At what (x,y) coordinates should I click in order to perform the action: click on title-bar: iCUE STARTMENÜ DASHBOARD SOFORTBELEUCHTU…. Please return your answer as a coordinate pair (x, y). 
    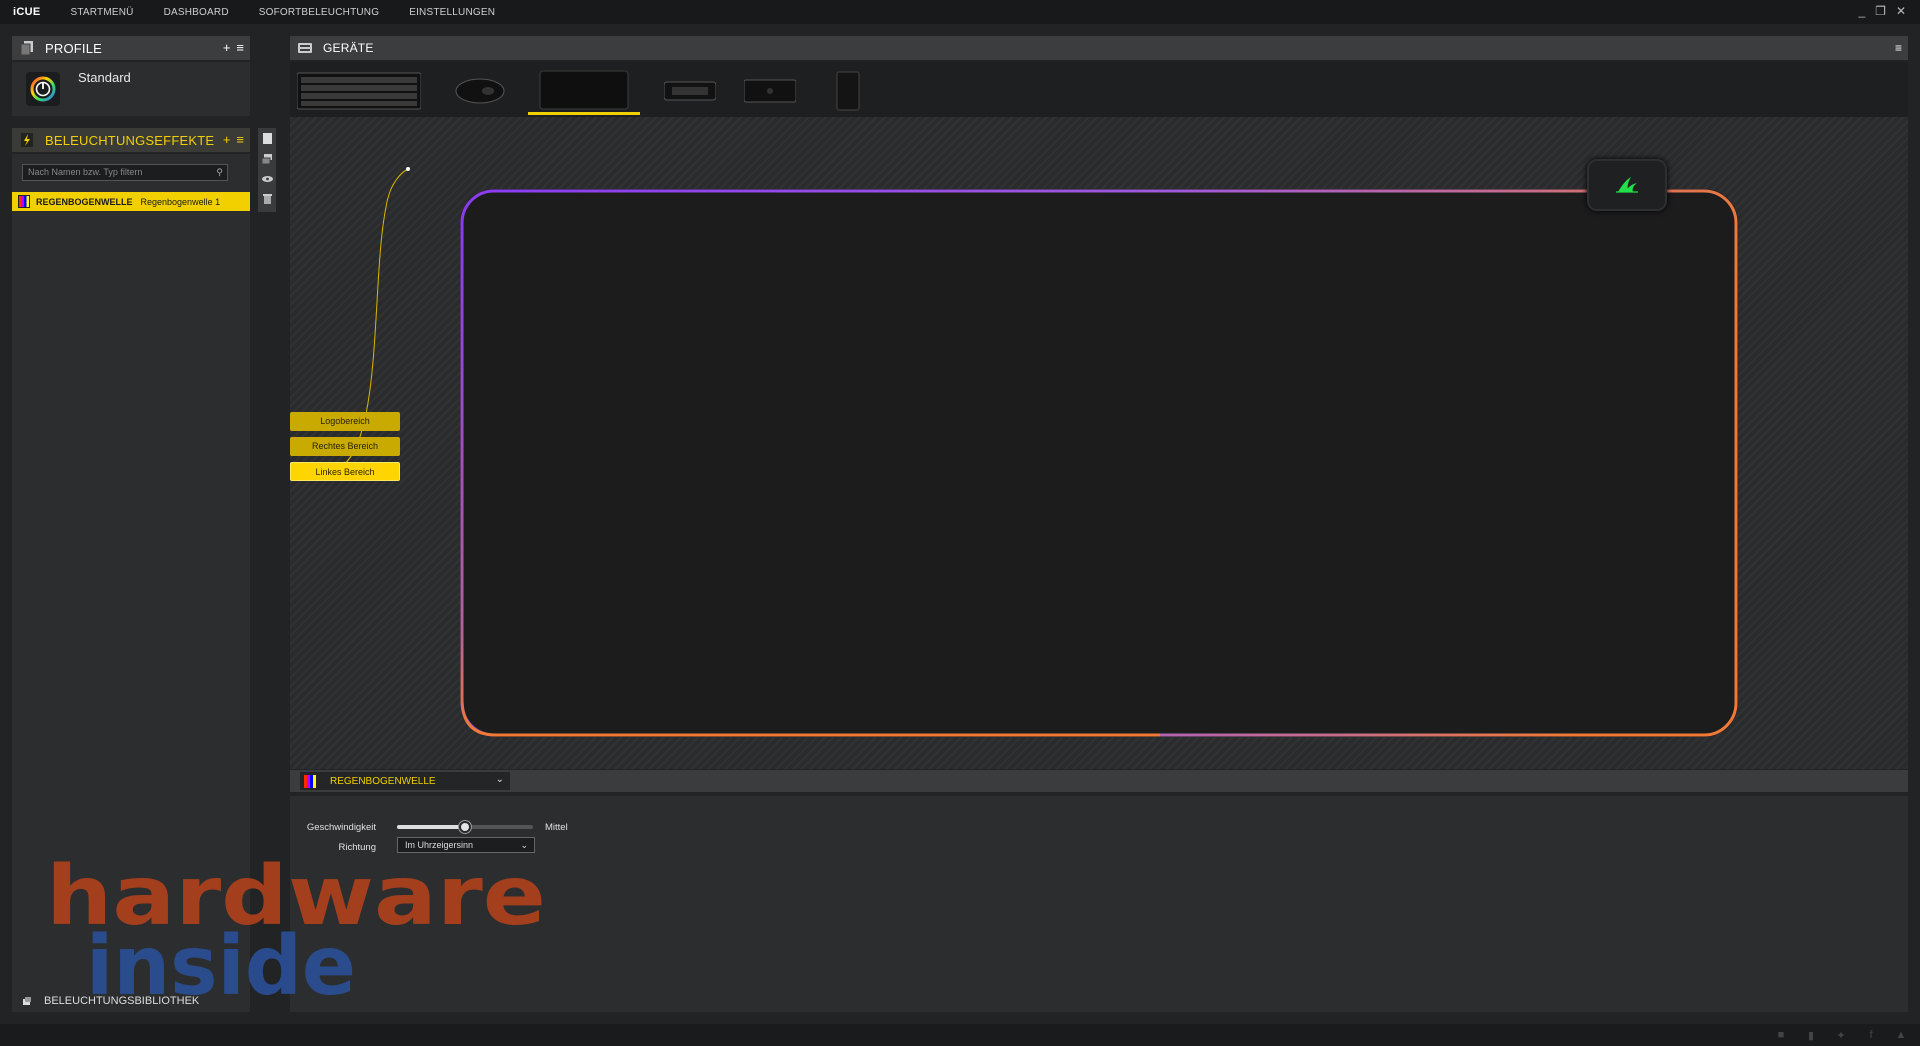
    Looking at the image, I should click on (960, 12).